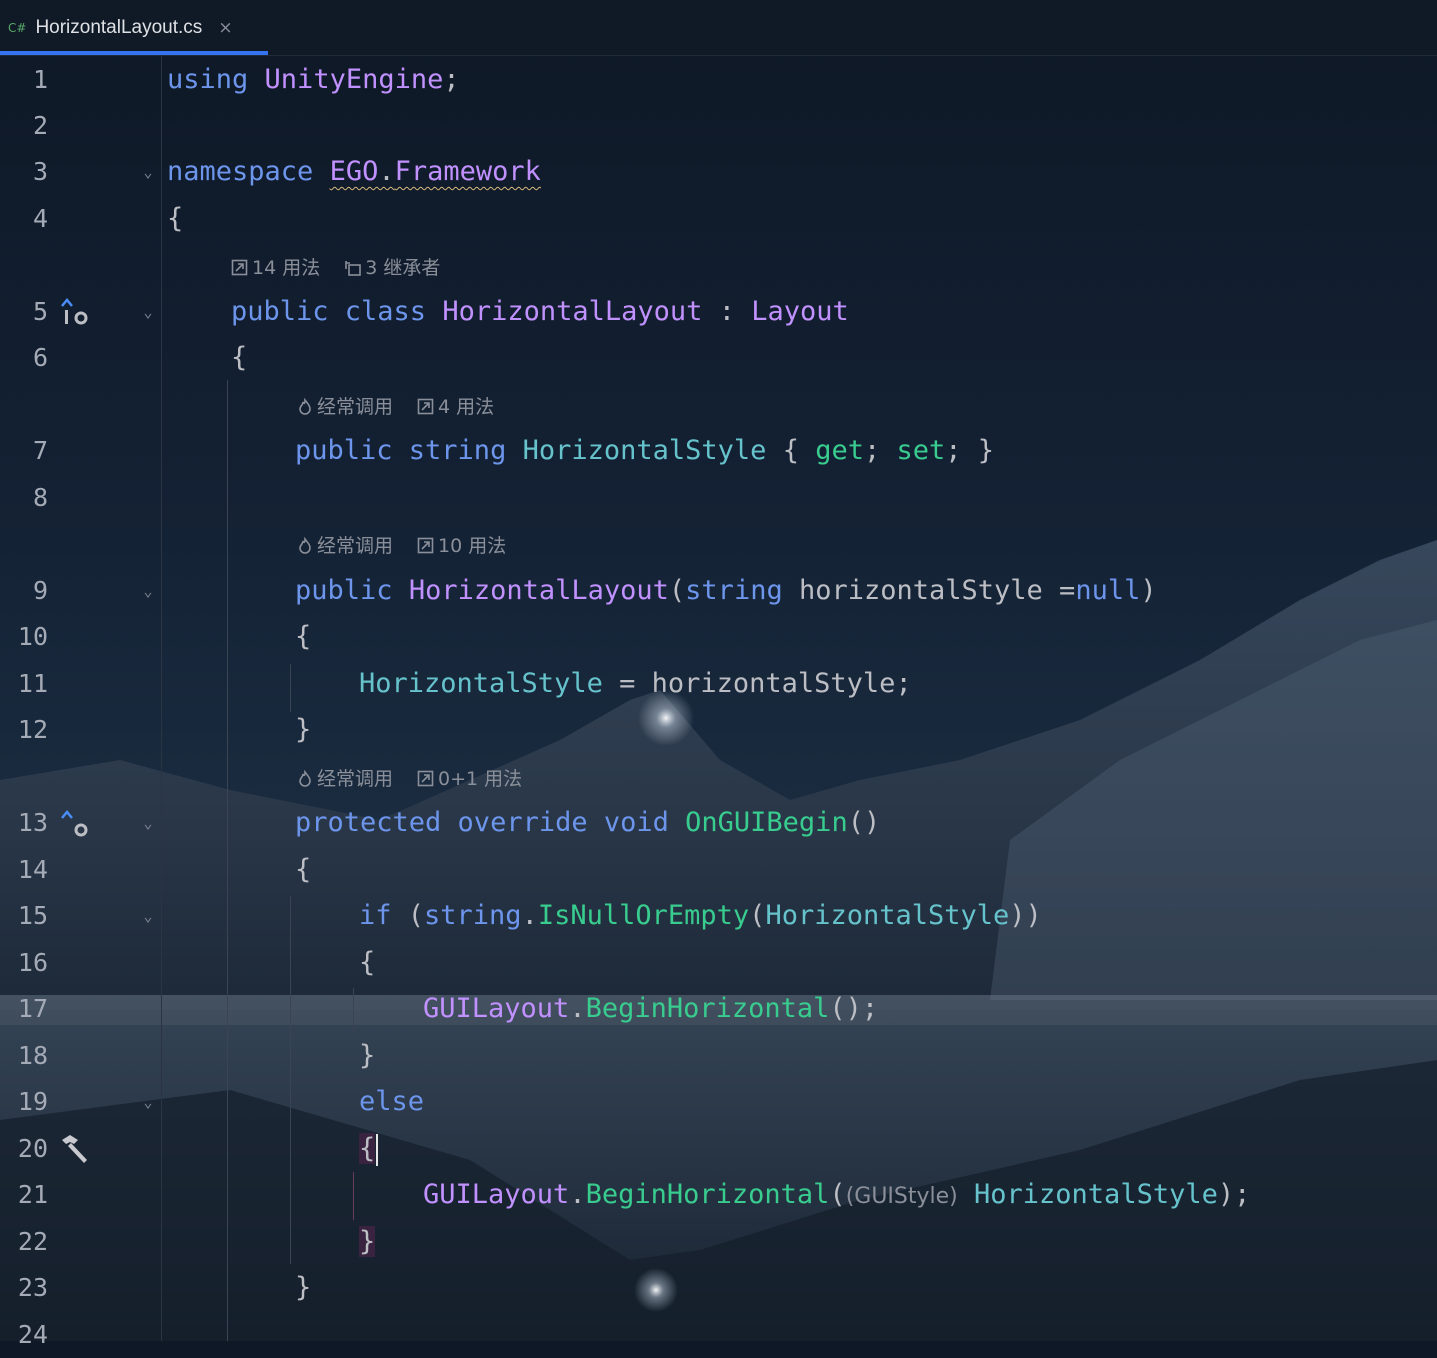 The height and width of the screenshot is (1358, 1437). I want to click on code-line-16: {, so click(367, 963).